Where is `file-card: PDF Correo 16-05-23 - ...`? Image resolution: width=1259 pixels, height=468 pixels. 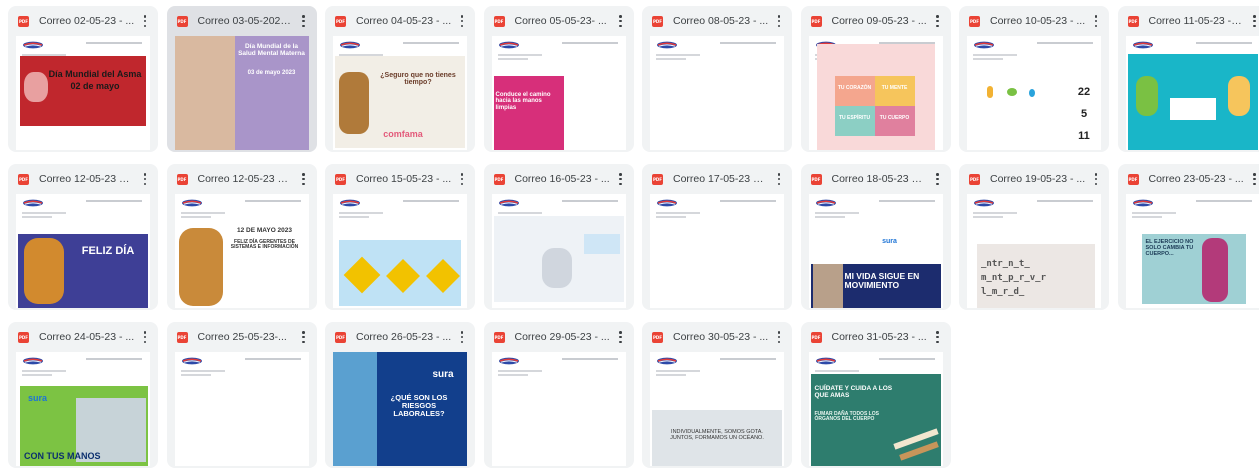 file-card: PDF Correo 16-05-23 - ... is located at coordinates (558, 237).